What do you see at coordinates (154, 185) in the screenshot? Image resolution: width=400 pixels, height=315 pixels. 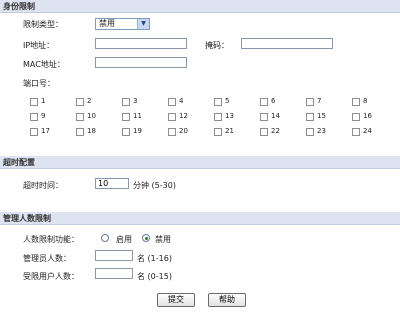 I see `timeout-unit: 分钟 (5-30)` at bounding box center [154, 185].